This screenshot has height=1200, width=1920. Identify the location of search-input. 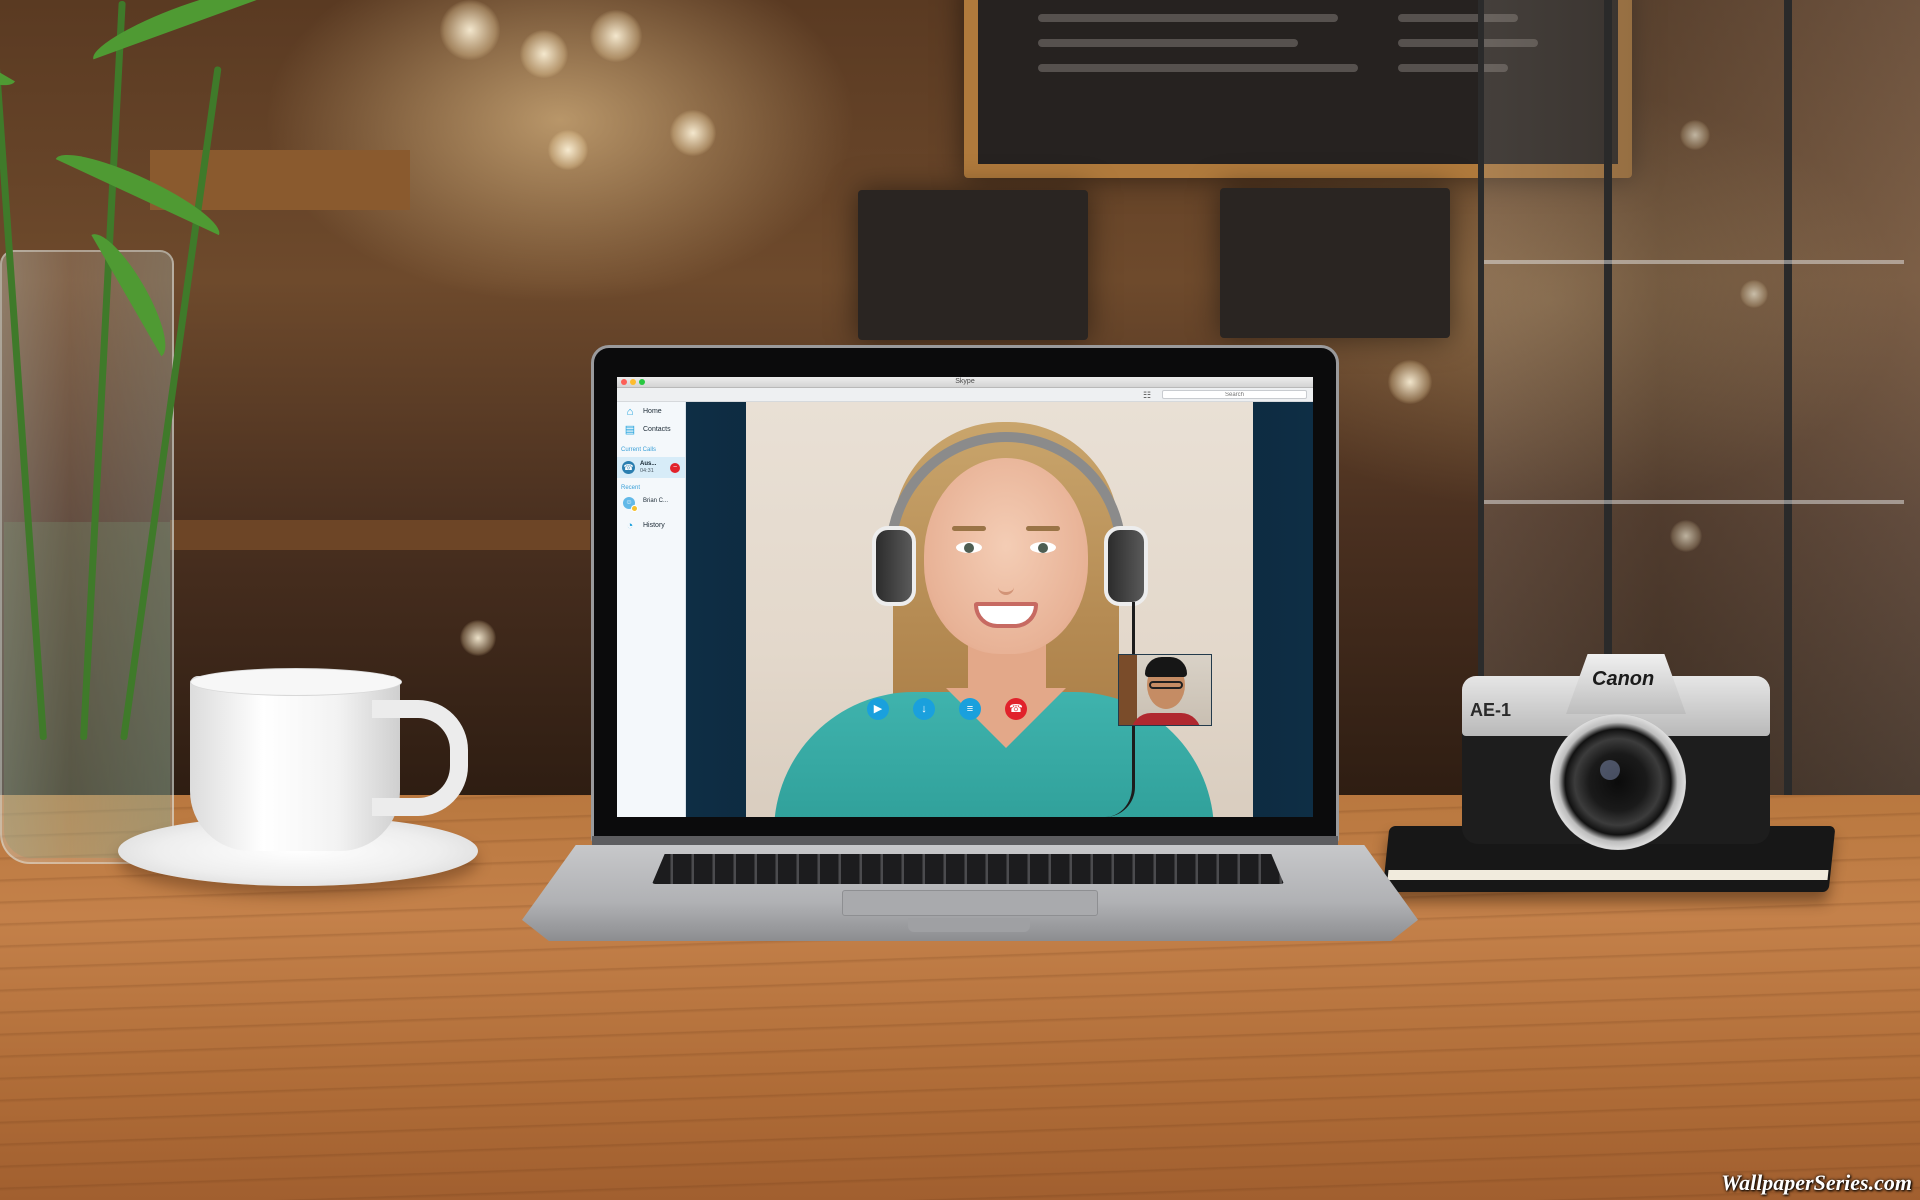
(1234, 394).